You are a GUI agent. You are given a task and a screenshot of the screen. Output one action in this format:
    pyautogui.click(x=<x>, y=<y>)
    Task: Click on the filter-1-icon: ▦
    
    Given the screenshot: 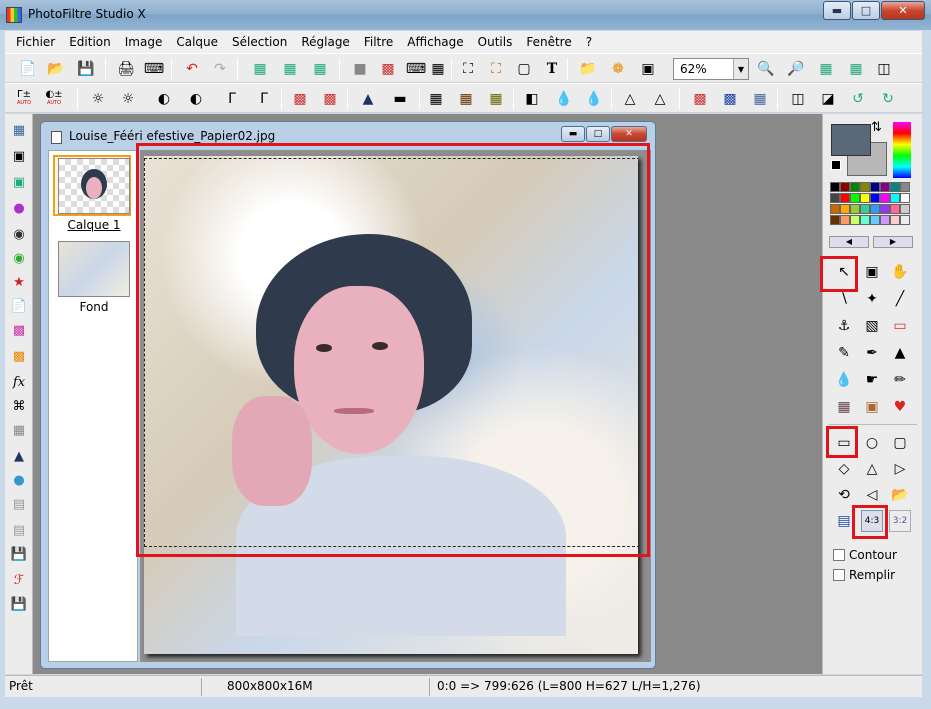 What is the action you would take?
    pyautogui.click(x=436, y=99)
    